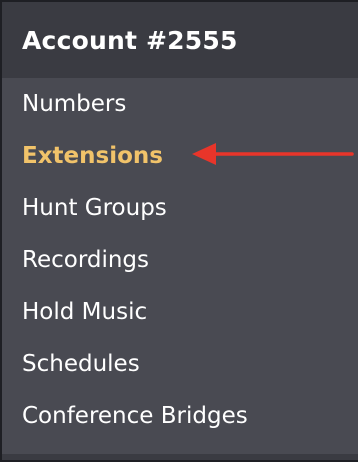 The image size is (362, 464). I want to click on menu-item-label: Numbers, so click(74, 104).